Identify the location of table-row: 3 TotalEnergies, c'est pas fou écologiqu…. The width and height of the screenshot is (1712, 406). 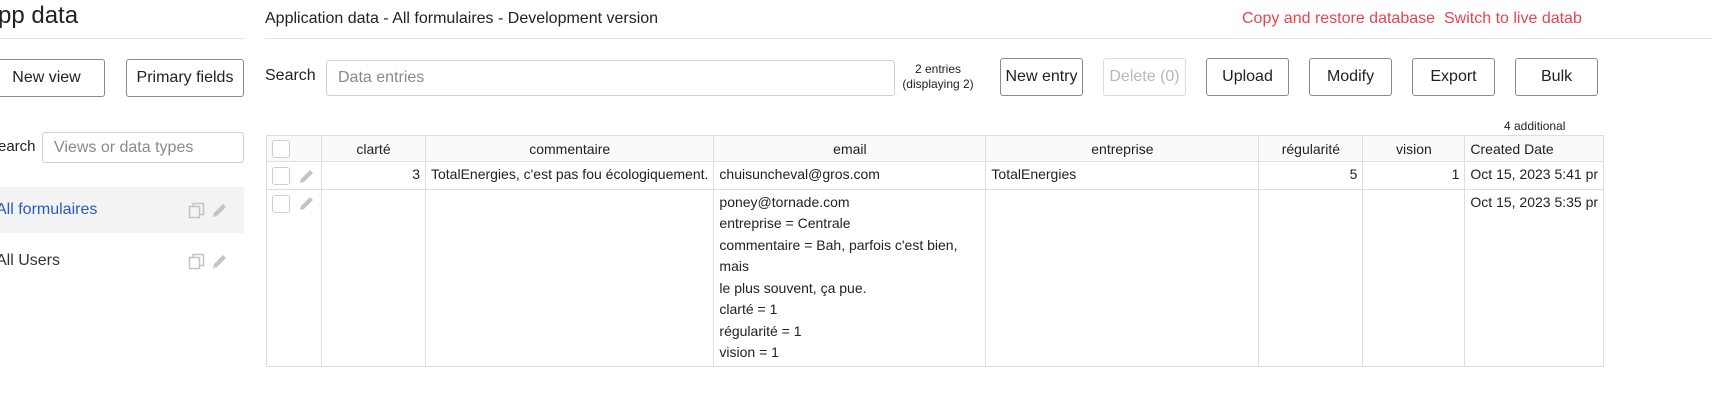
(935, 175).